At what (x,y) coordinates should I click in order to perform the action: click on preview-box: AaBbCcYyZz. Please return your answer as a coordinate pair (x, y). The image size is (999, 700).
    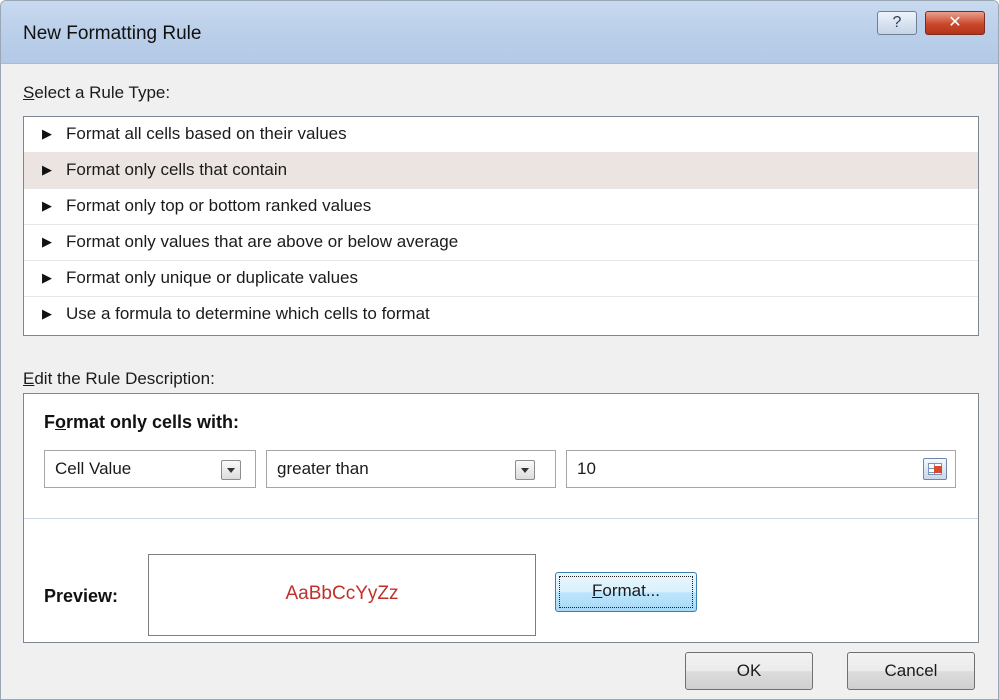
    Looking at the image, I should click on (342, 595).